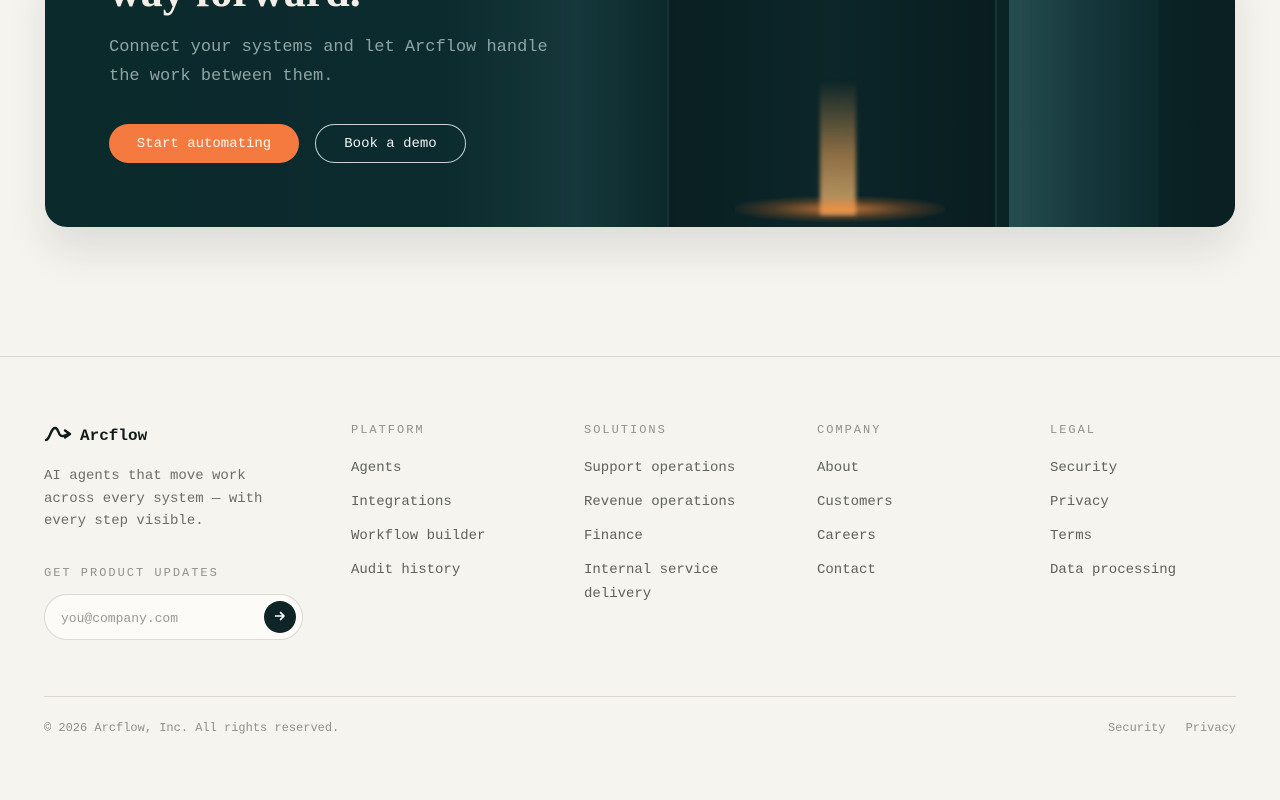  I want to click on footer-link-security: Security, so click(1150, 468).